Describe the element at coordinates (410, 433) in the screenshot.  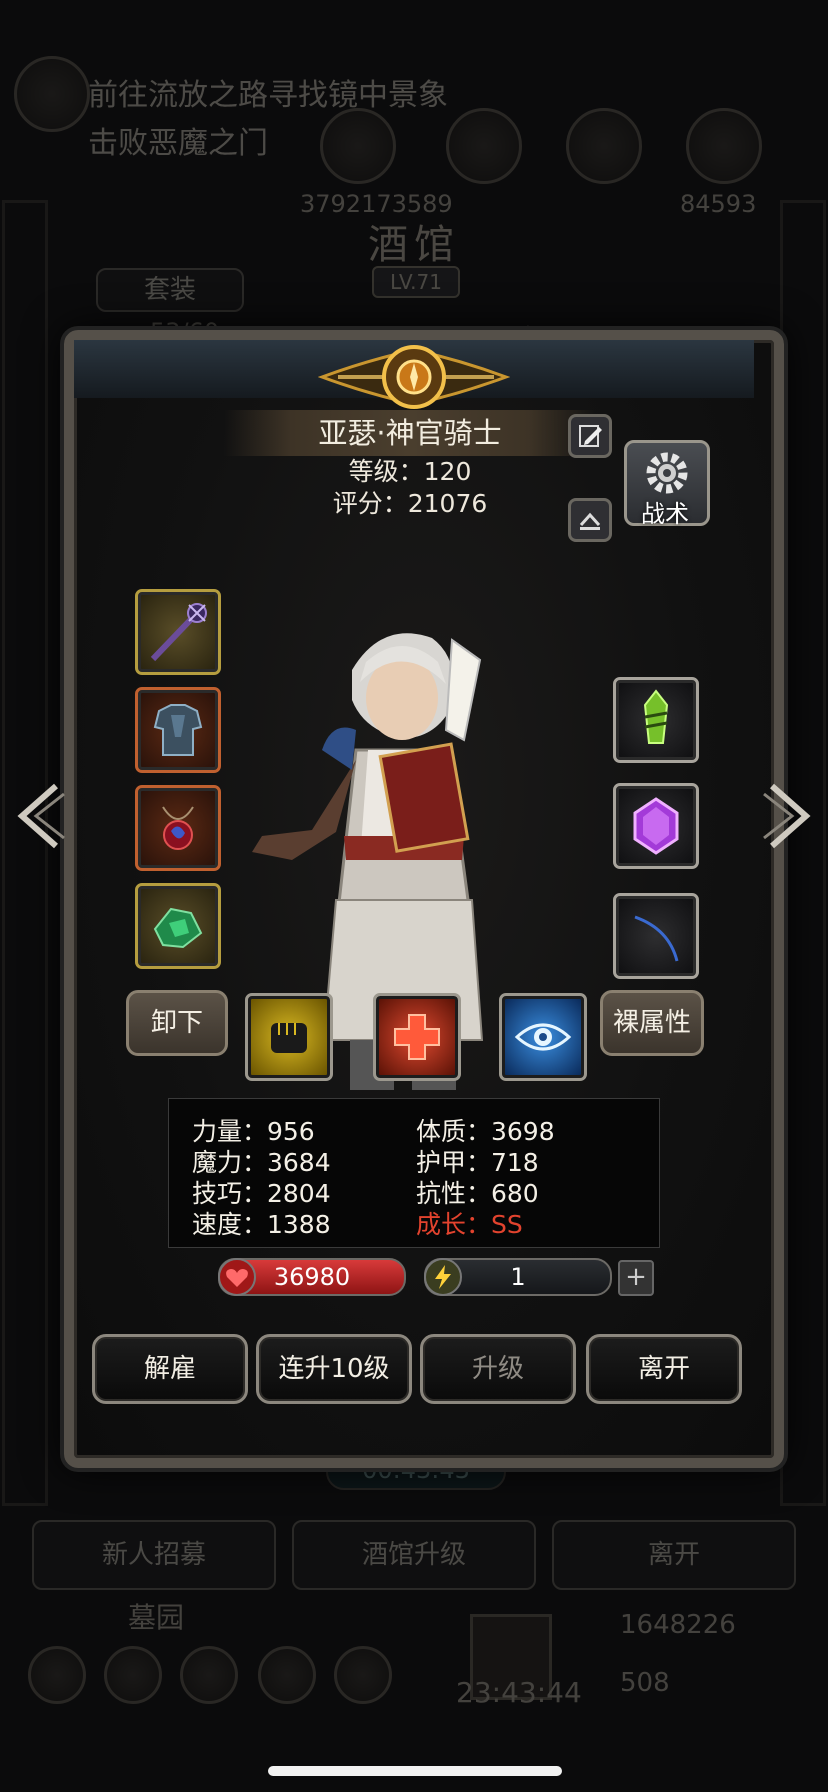
I see `hero-name: 亚瑟·神官骑士` at that location.